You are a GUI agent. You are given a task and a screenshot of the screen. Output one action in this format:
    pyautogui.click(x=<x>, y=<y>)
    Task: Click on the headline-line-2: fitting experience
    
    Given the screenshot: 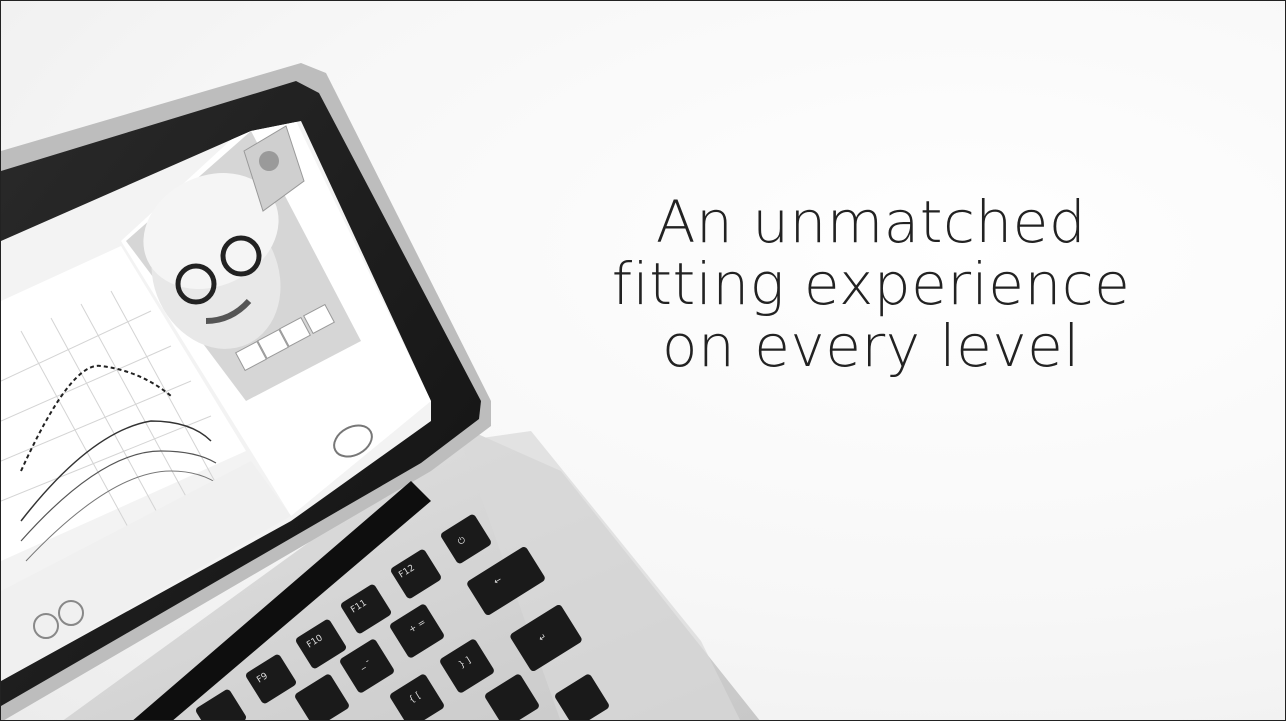 What is the action you would take?
    pyautogui.click(x=871, y=284)
    